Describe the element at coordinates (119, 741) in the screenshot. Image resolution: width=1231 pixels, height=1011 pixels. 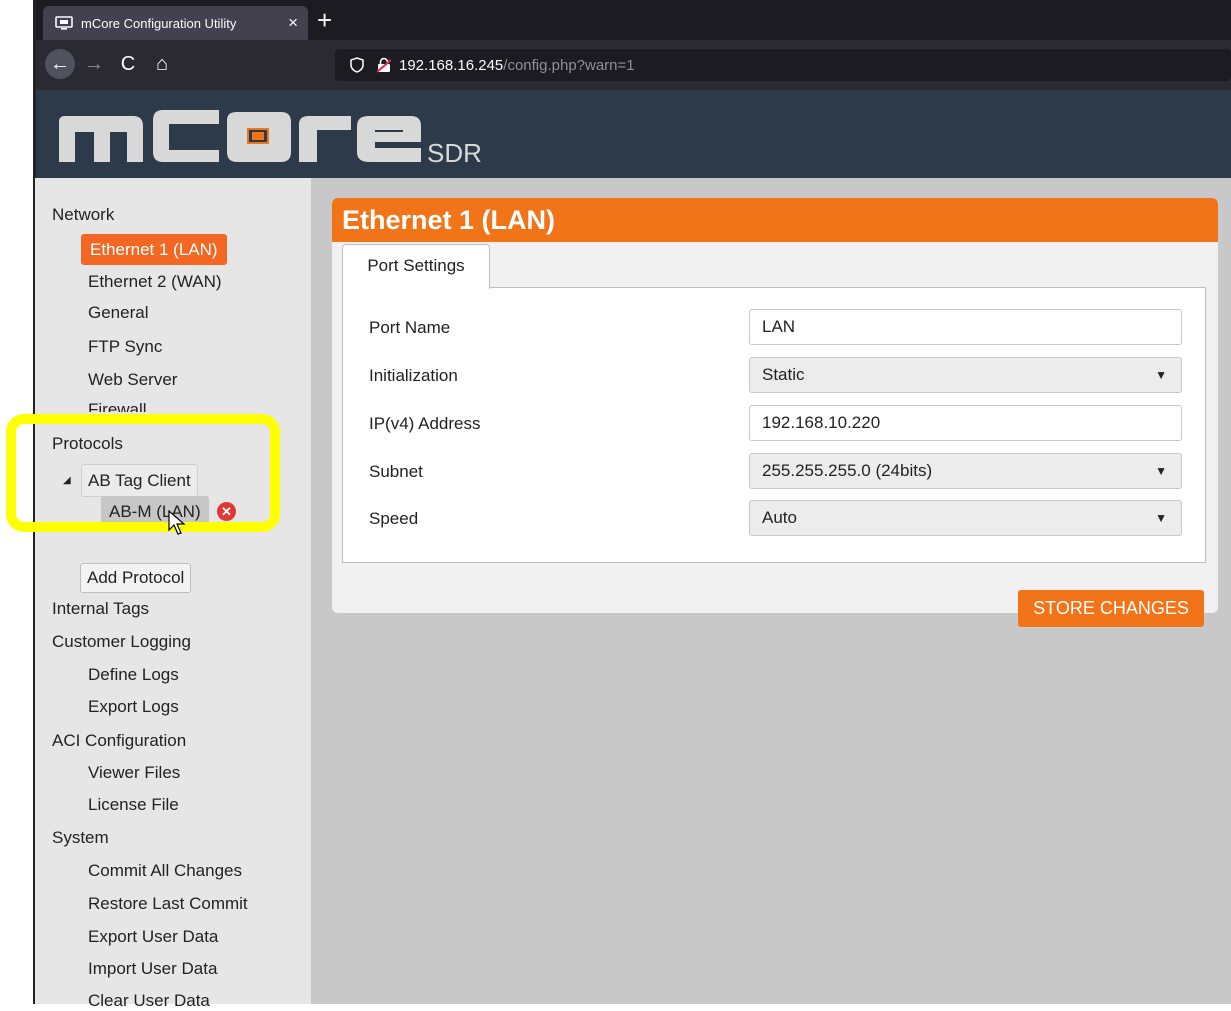
I see `sidebar-heading-aci-configuration: ACI Configuration` at that location.